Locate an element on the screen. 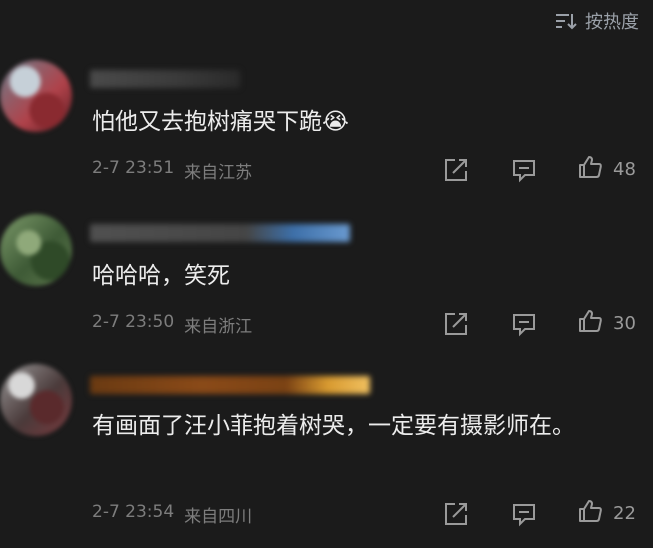 The image size is (653, 548). sort-icon is located at coordinates (566, 21).